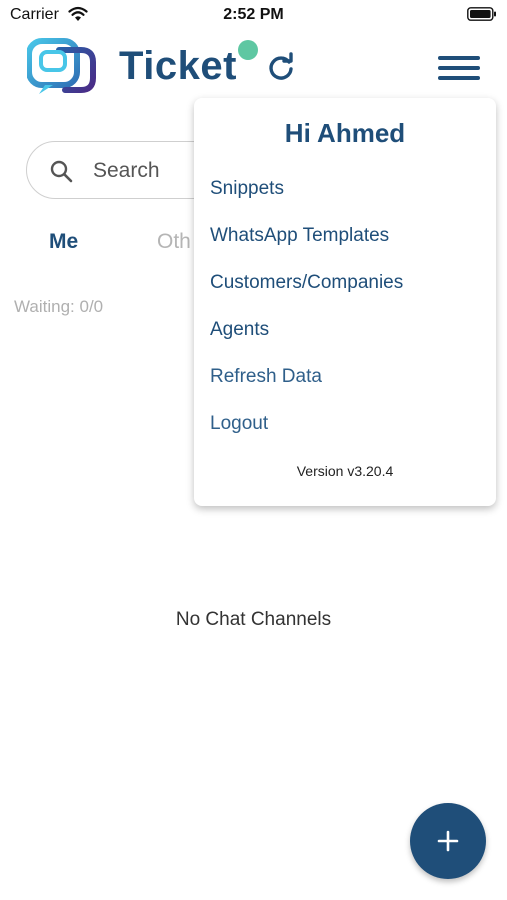 This screenshot has height=900, width=507. What do you see at coordinates (281, 67) in the screenshot?
I see `refresh-icon` at bounding box center [281, 67].